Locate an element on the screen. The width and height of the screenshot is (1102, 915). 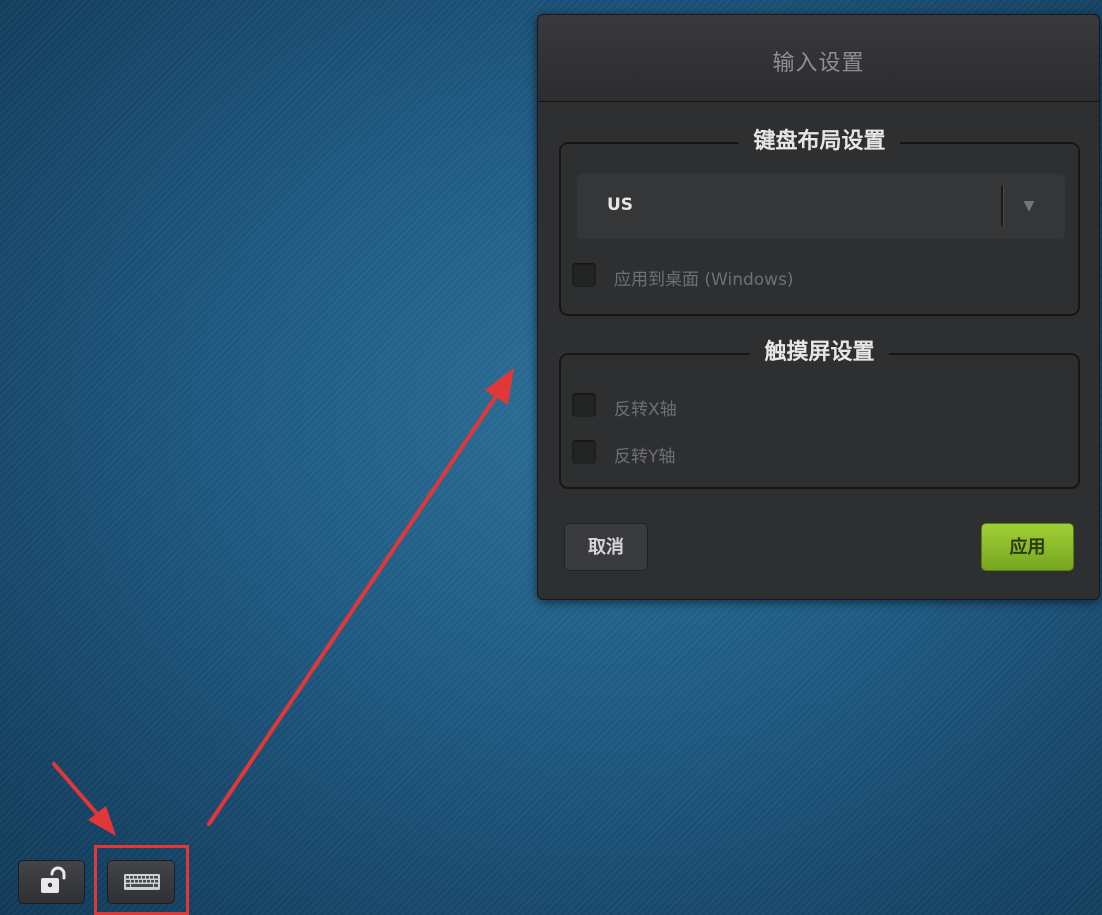
keyboard-button is located at coordinates (141, 882).